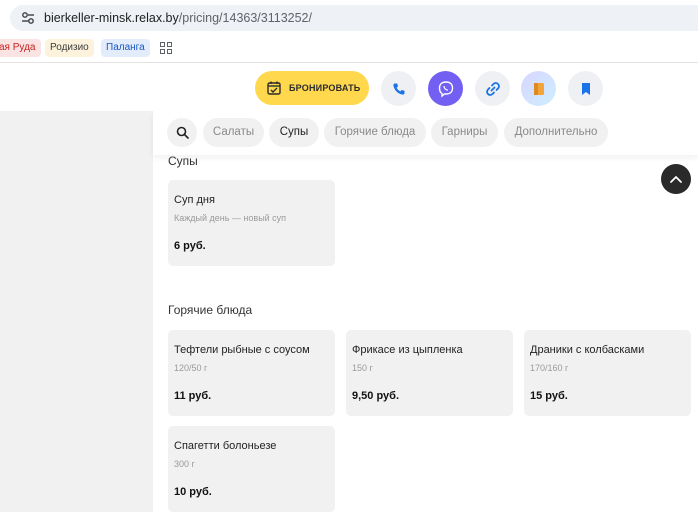 The image size is (698, 512). I want to click on filter-chip-hot-dishes: Горячие блюда, so click(375, 132).